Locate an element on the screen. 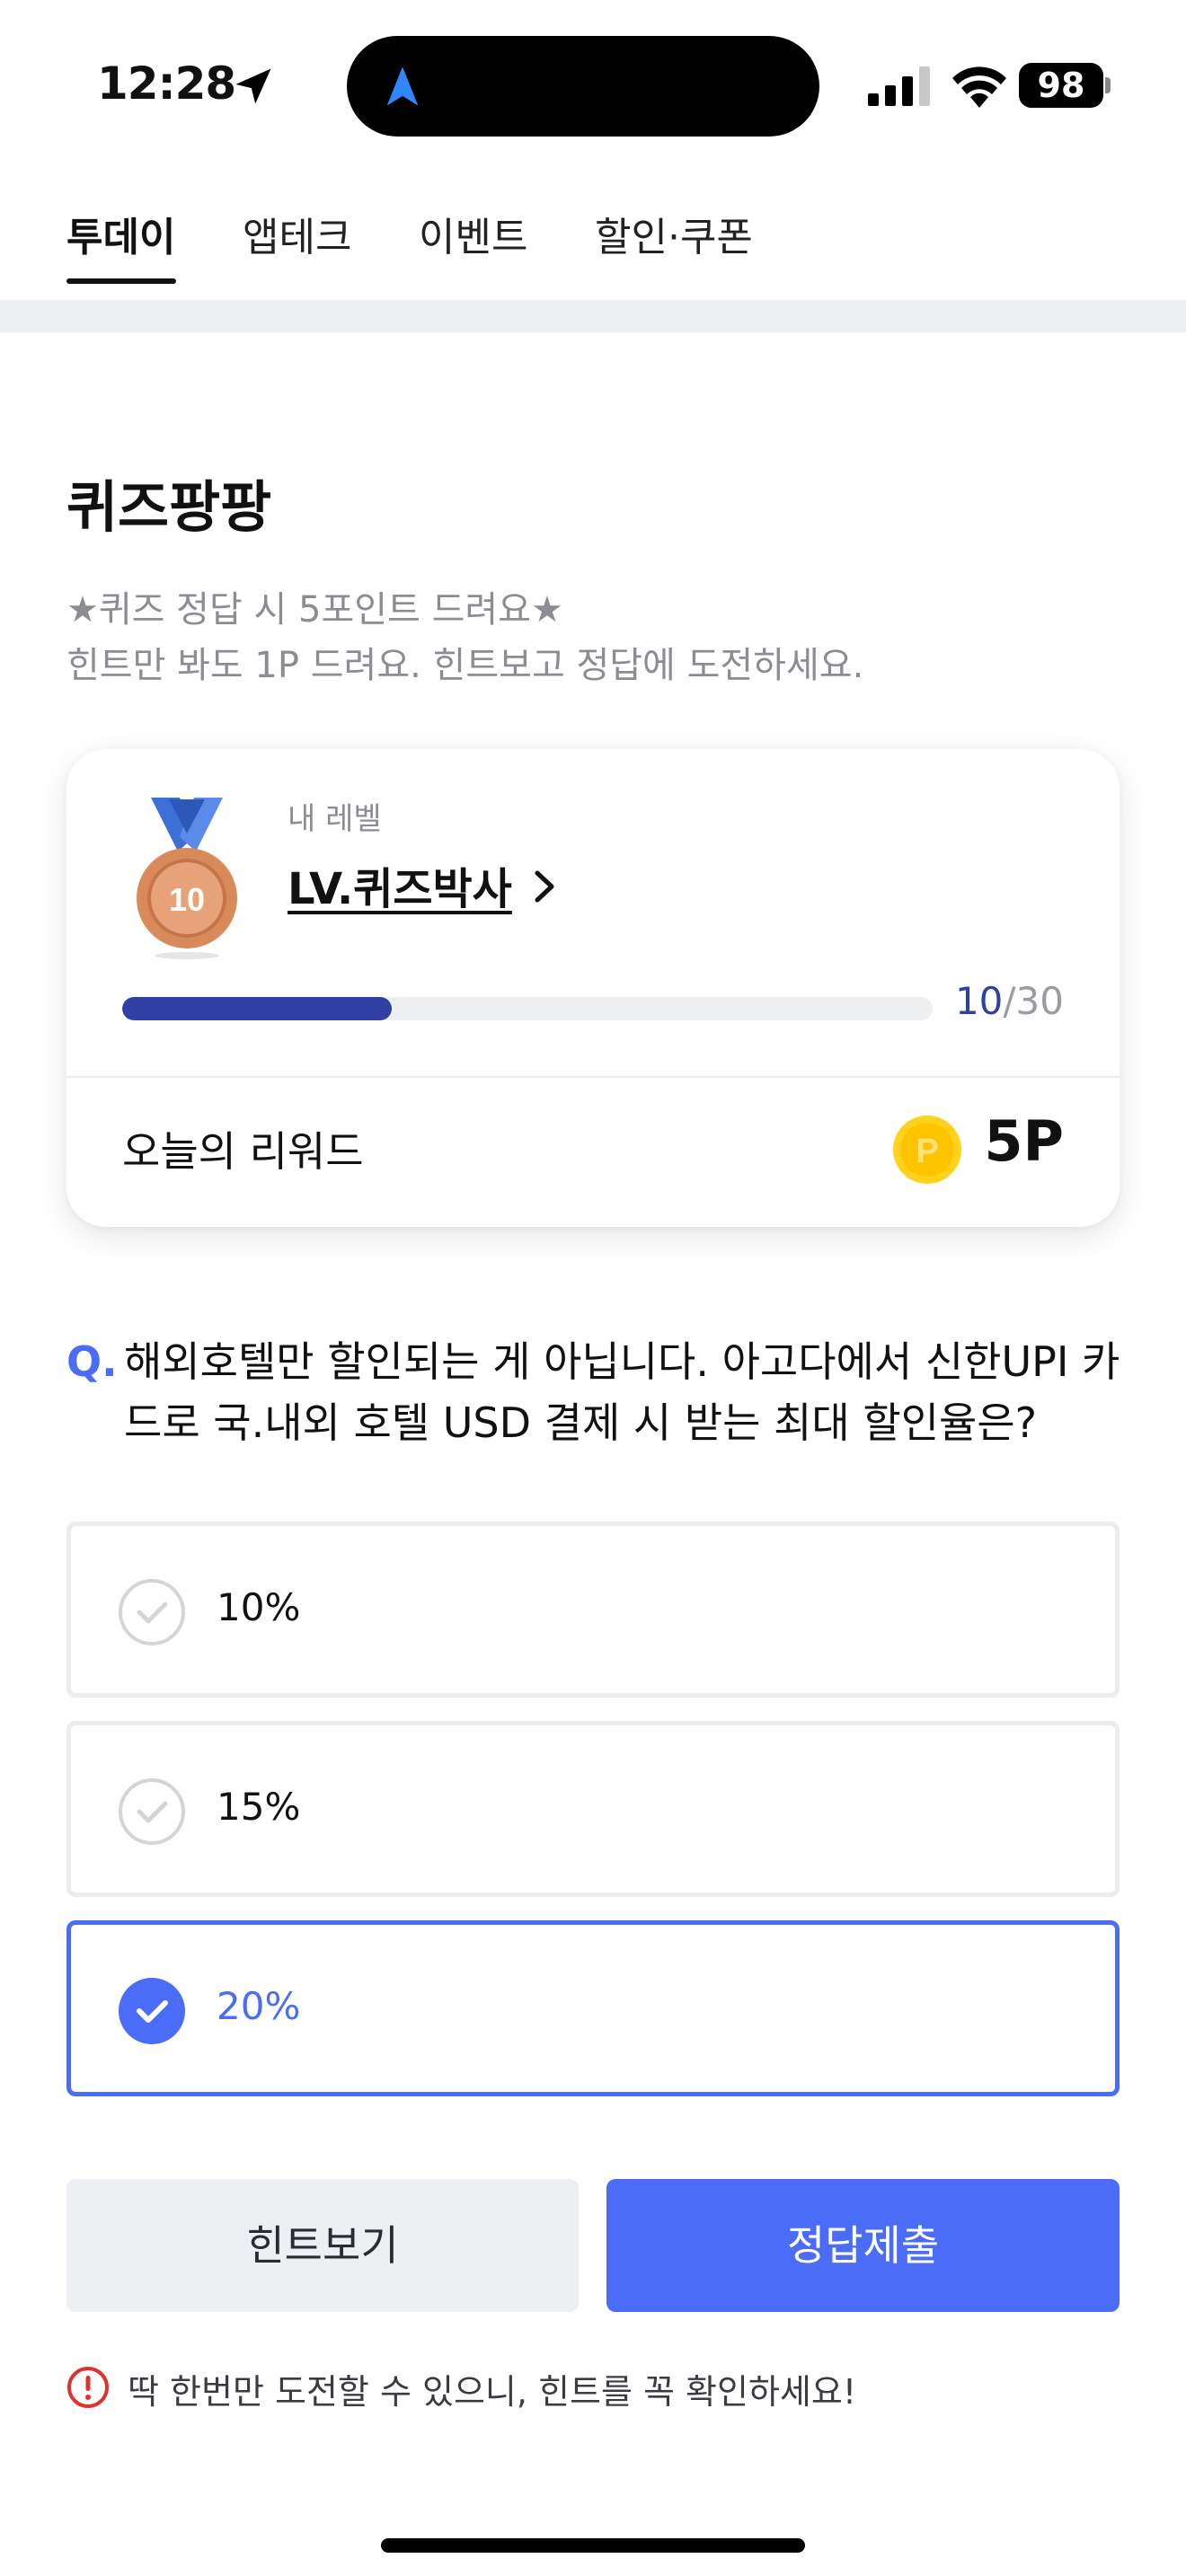 Image resolution: width=1186 pixels, height=2576 pixels. tab-discount-coupon: 할인·쿠폰 is located at coordinates (674, 233).